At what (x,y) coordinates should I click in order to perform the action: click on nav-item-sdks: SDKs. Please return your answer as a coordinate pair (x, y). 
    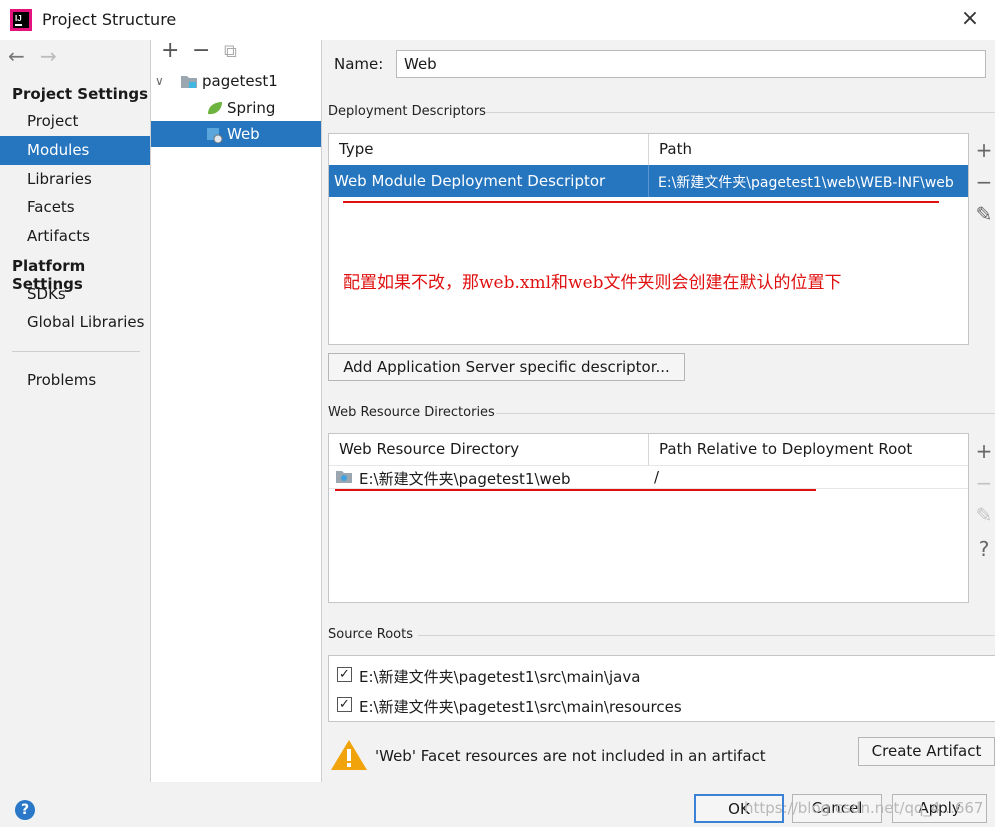
    Looking at the image, I should click on (75, 294).